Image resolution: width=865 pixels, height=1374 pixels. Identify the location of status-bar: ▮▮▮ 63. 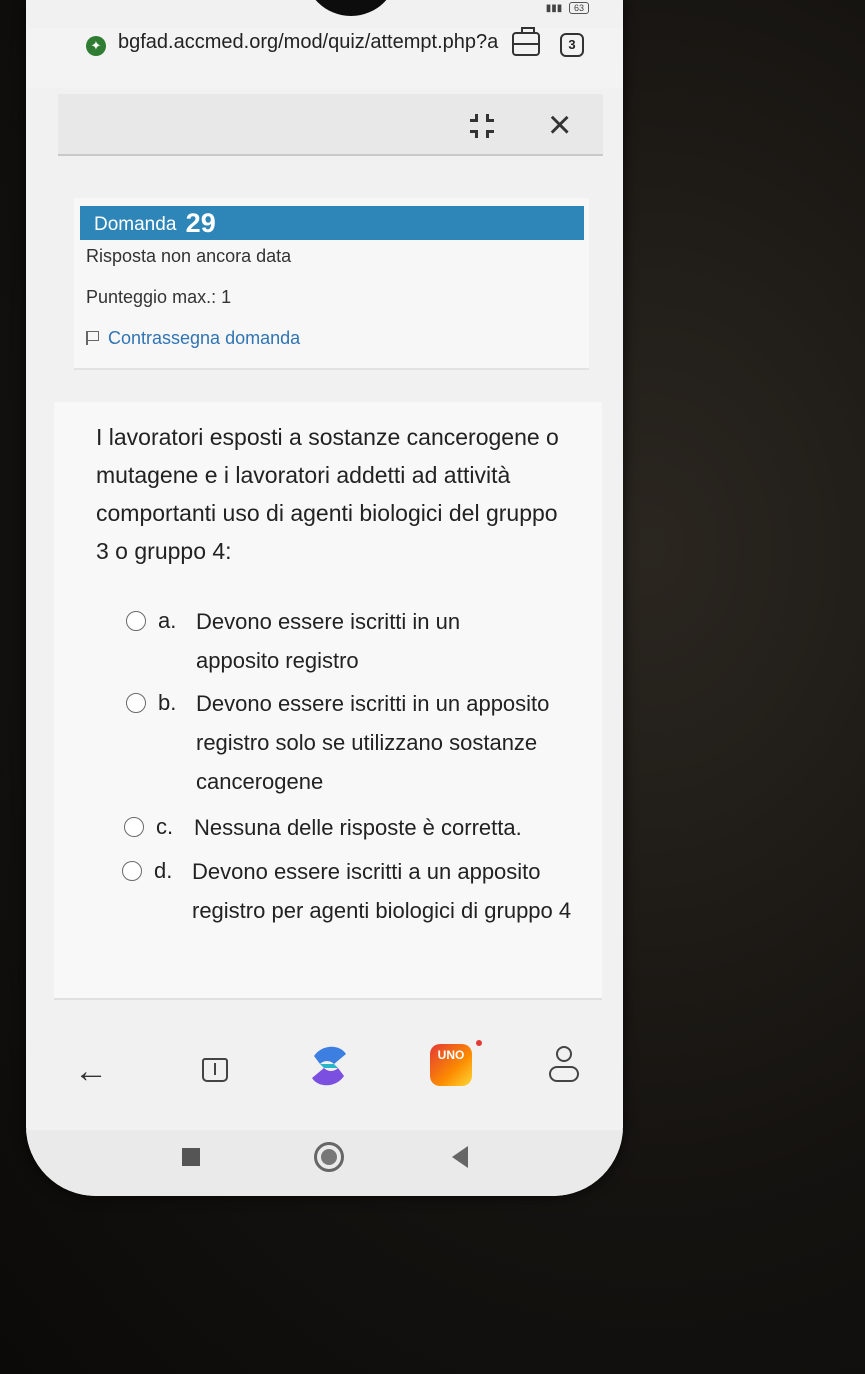
(324, 11).